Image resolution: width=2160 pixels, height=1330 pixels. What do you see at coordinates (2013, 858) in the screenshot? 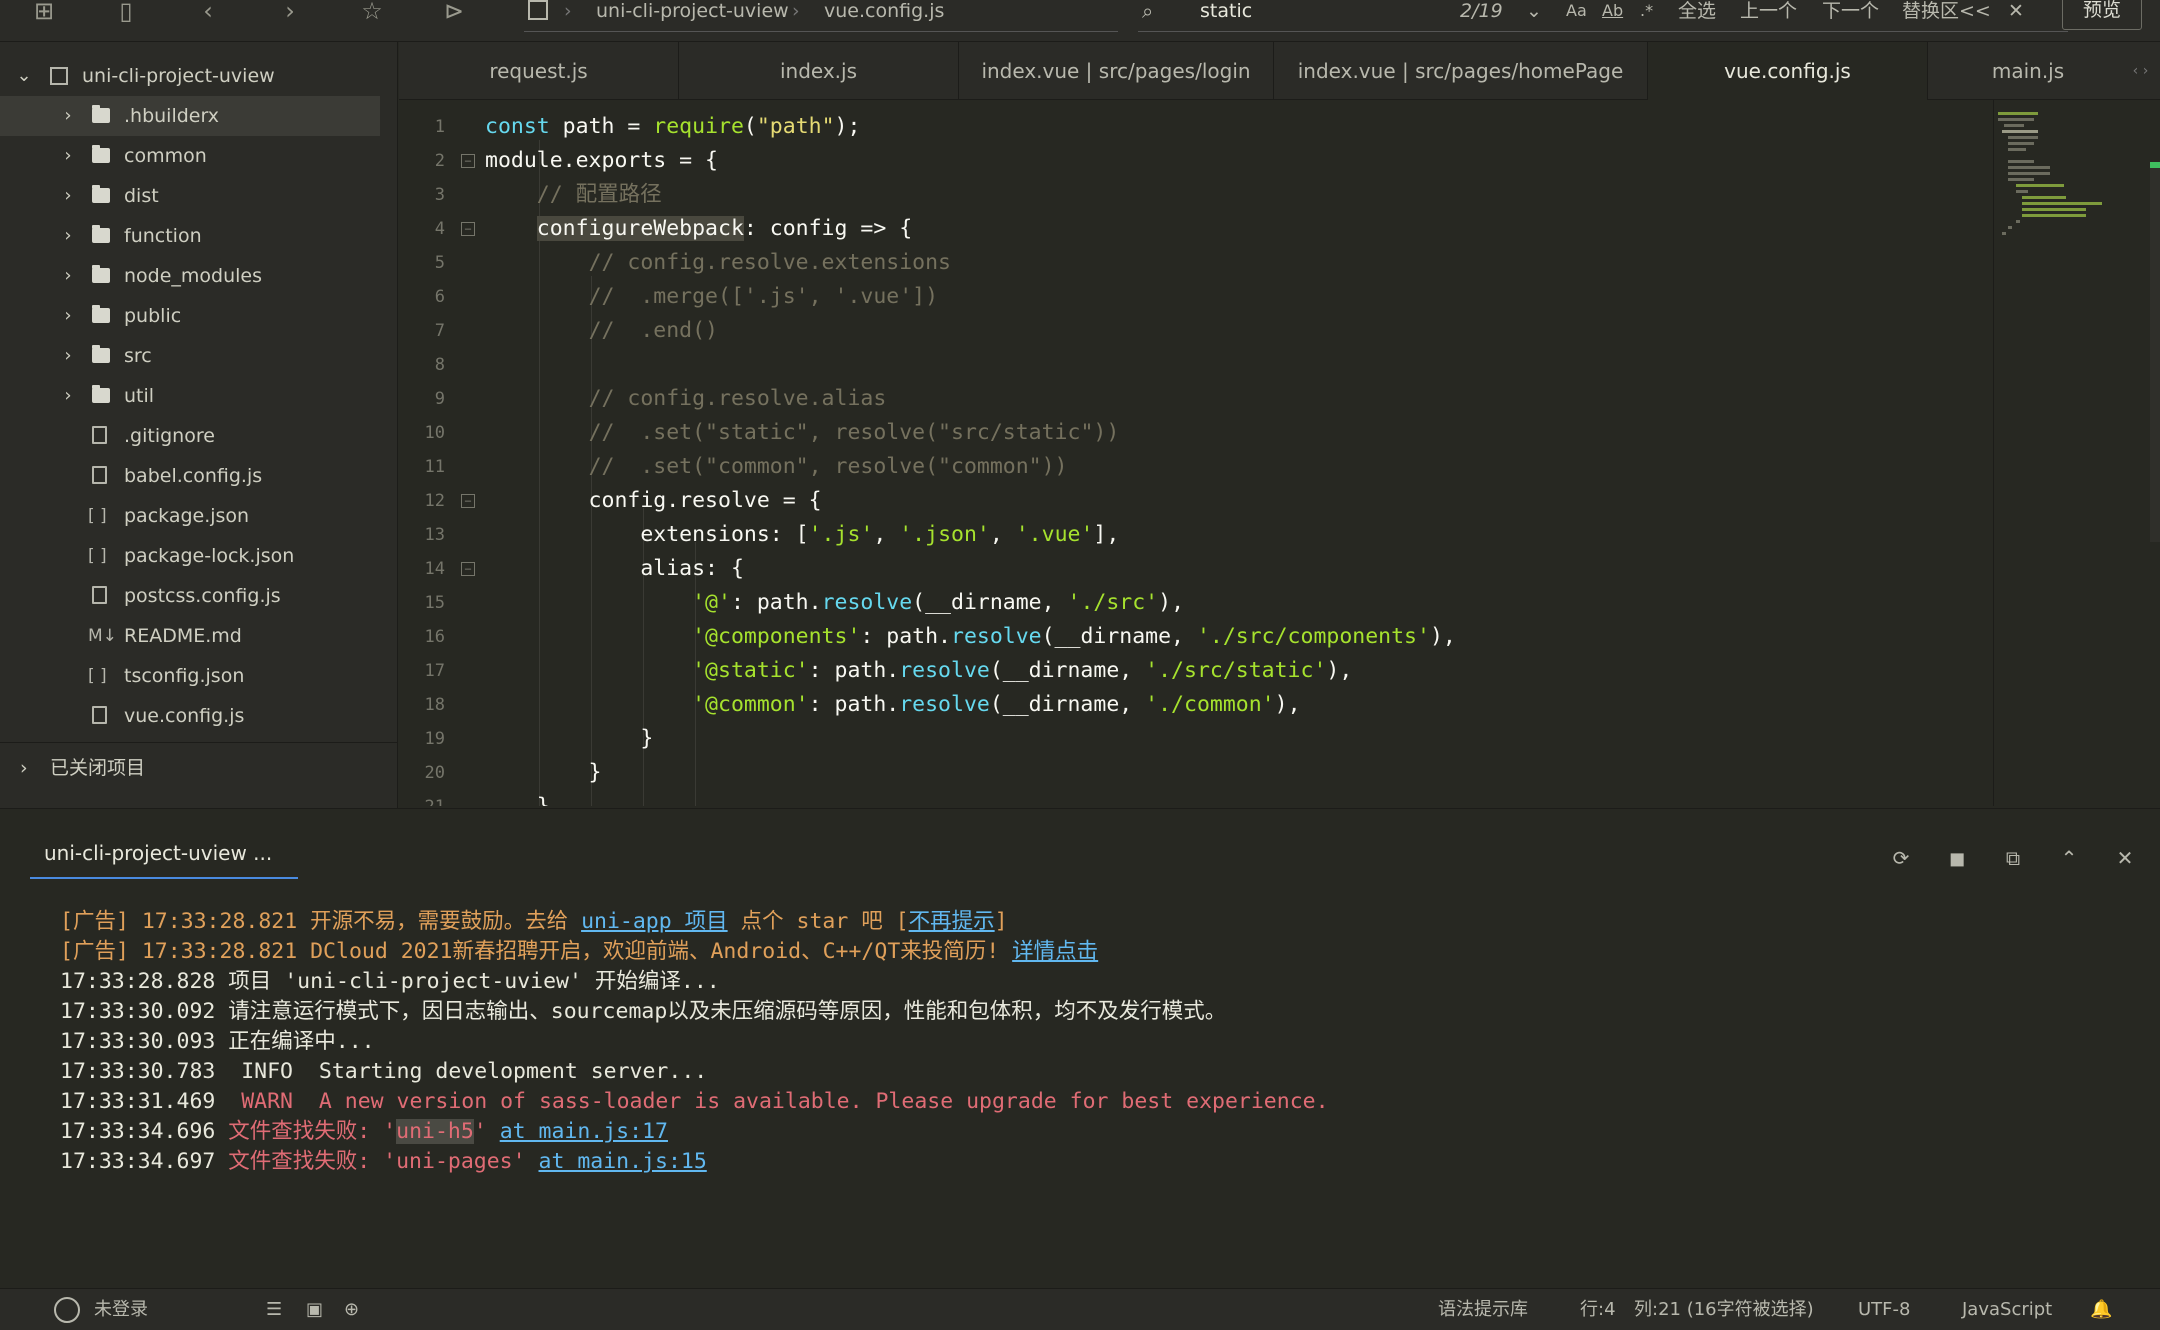
I see `open-external-icon: ⧉` at bounding box center [2013, 858].